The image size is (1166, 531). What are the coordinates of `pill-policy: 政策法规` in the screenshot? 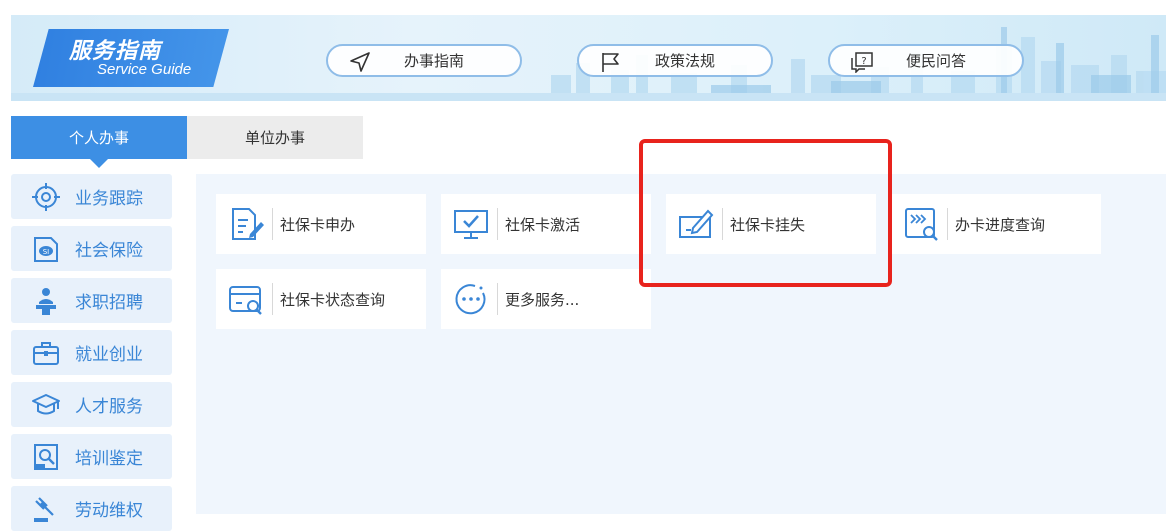 It's located at (675, 60).